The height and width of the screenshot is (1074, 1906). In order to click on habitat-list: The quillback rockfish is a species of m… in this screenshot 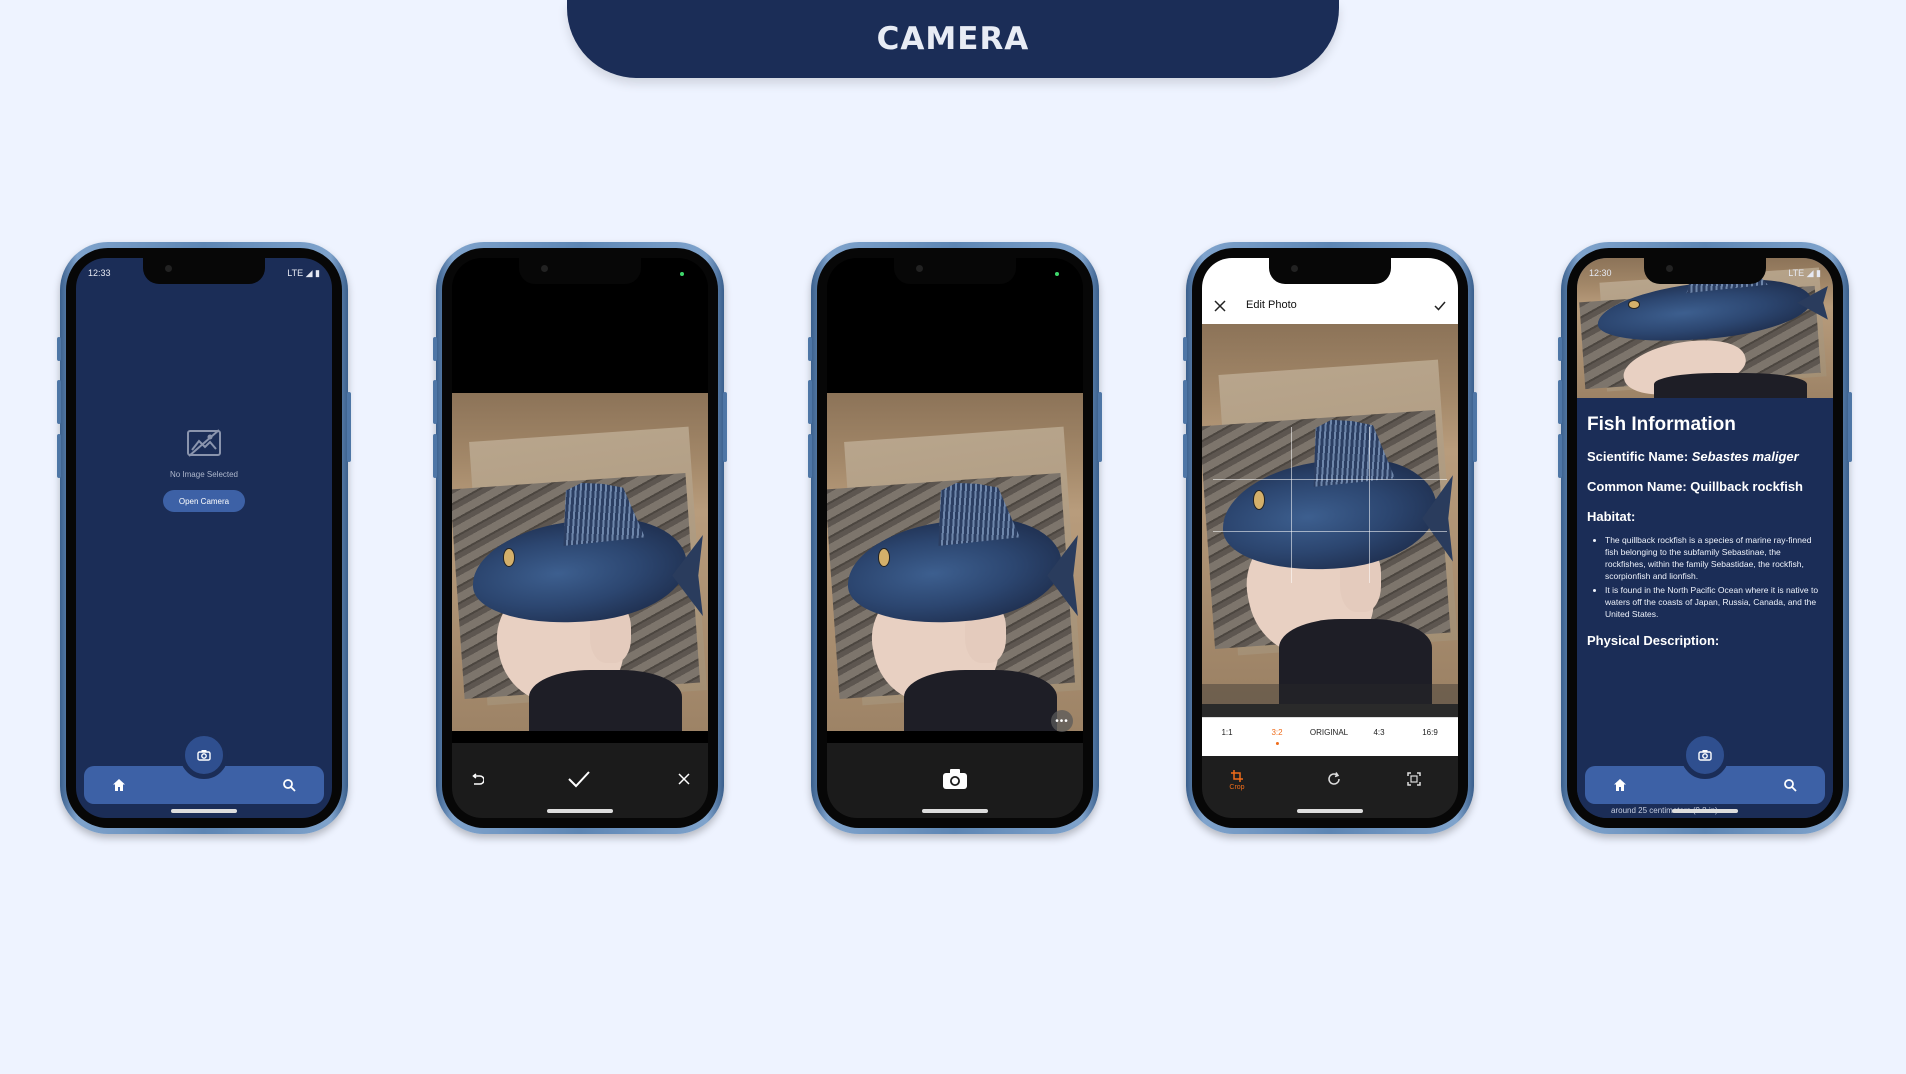, I will do `click(1705, 577)`.